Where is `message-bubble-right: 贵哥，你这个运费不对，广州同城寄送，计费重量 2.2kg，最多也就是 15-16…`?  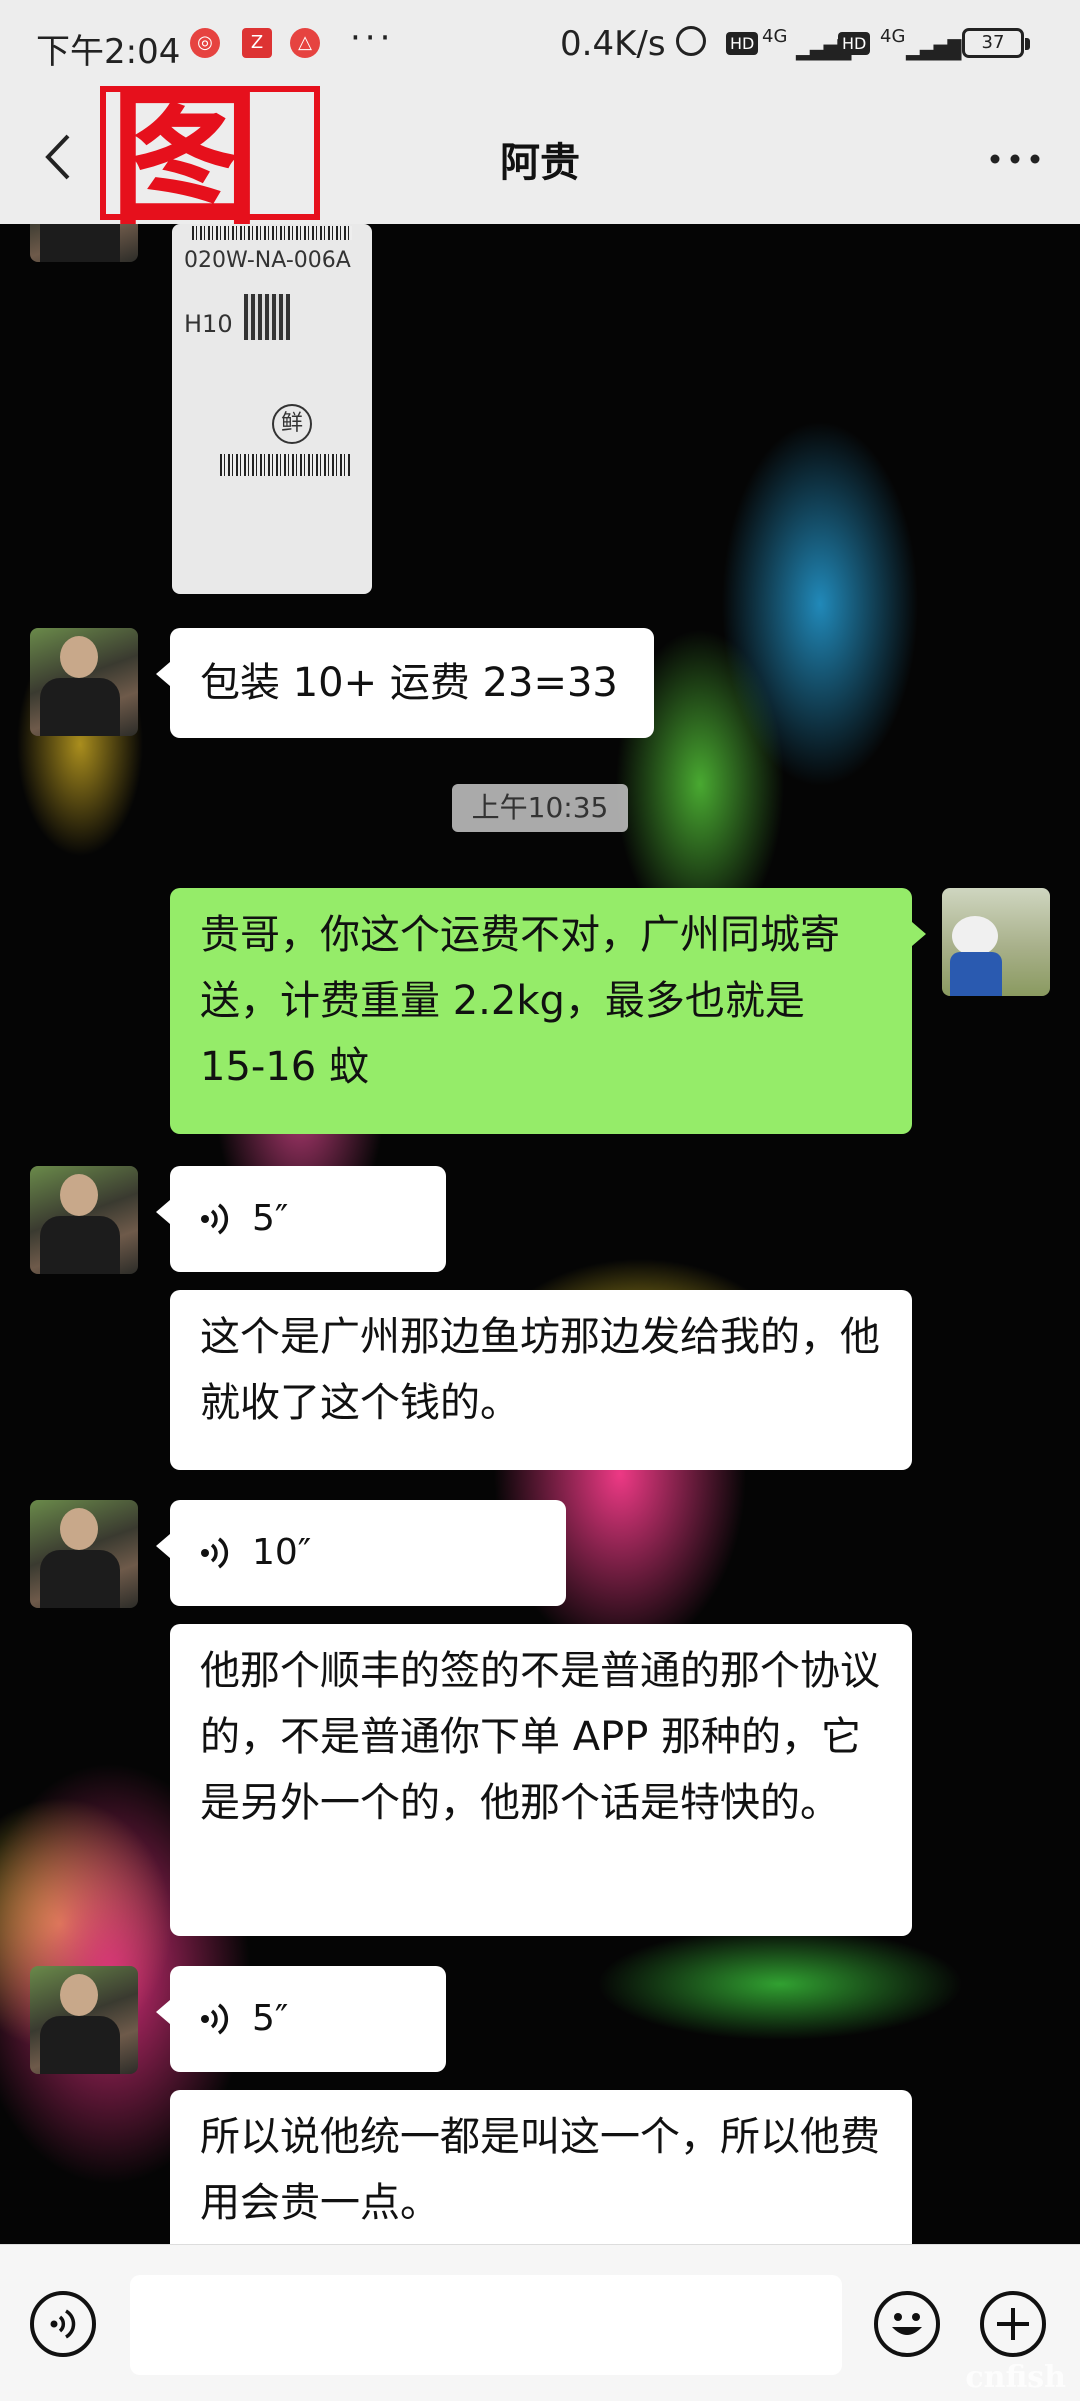 message-bubble-right: 贵哥，你这个运费不对，广州同城寄送，计费重量 2.2kg，最多也就是 15-16… is located at coordinates (548, 1011).